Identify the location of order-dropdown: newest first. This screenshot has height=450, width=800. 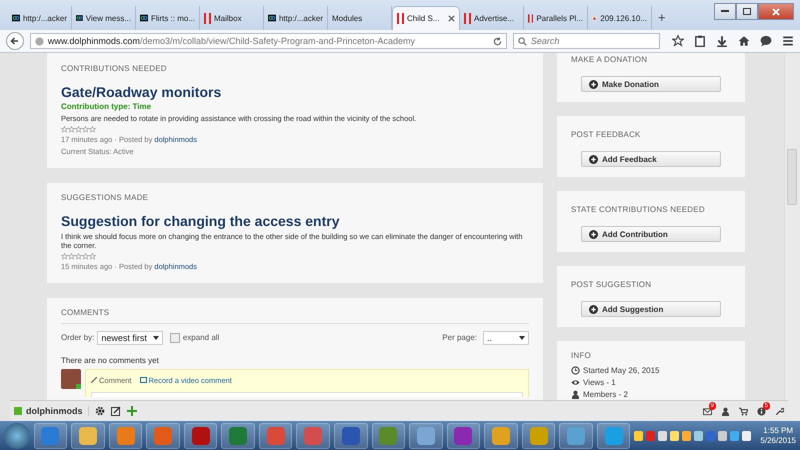
(130, 337).